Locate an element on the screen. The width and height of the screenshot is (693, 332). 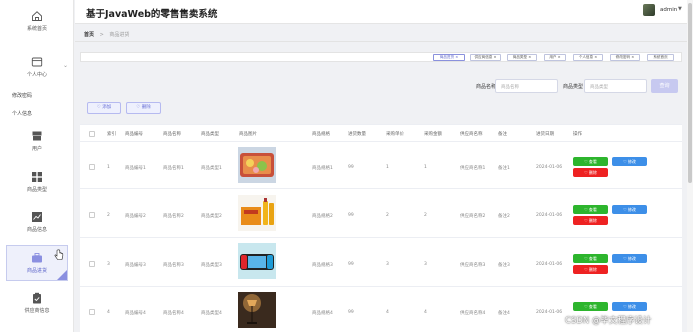
grid-icon is located at coordinates (37, 177).